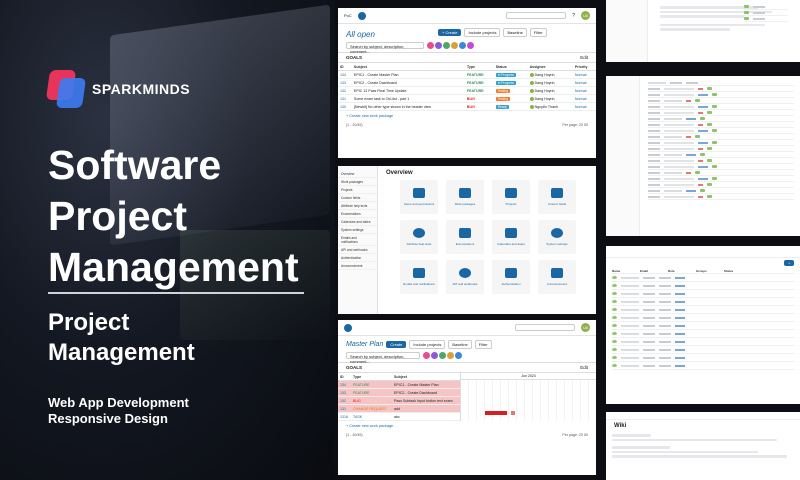  I want to click on table-row: 133 FEATURE EPIC2 - Create Dashboard, so click(399, 392).